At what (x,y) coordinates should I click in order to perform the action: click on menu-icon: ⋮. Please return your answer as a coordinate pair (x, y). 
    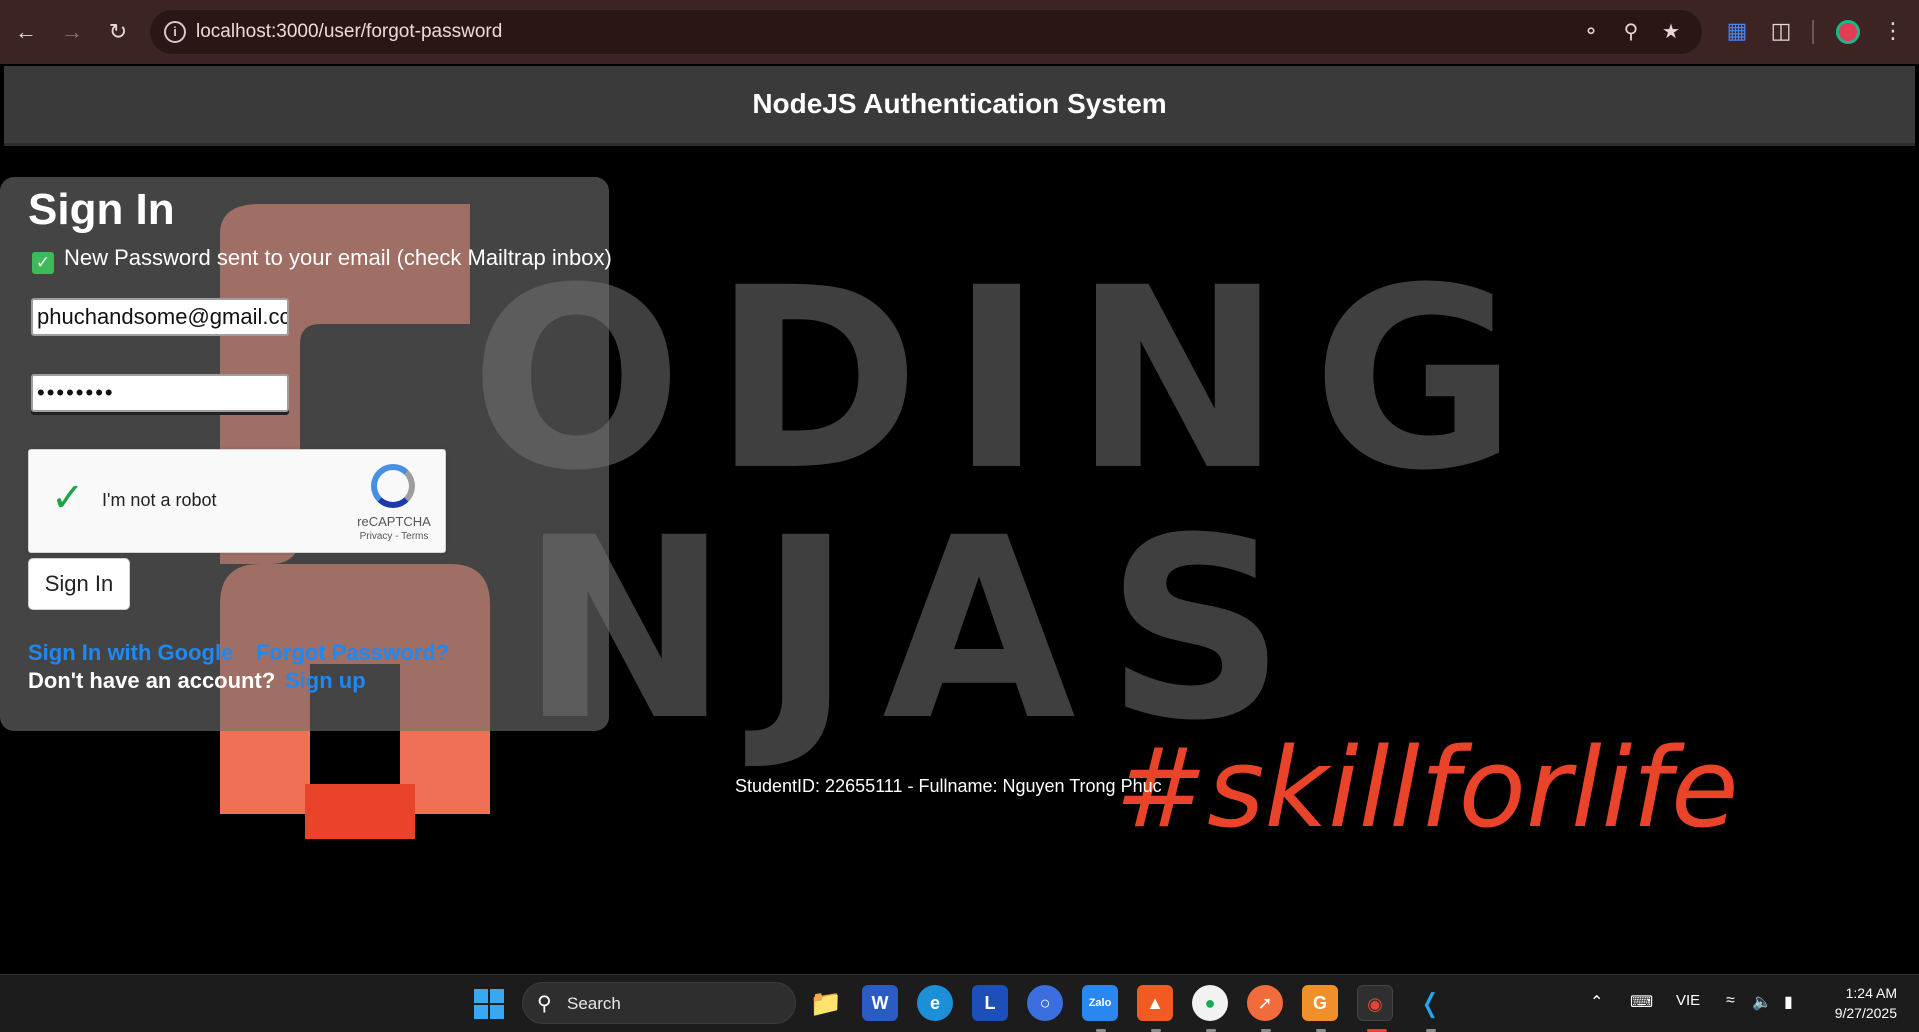
    Looking at the image, I should click on (1893, 31).